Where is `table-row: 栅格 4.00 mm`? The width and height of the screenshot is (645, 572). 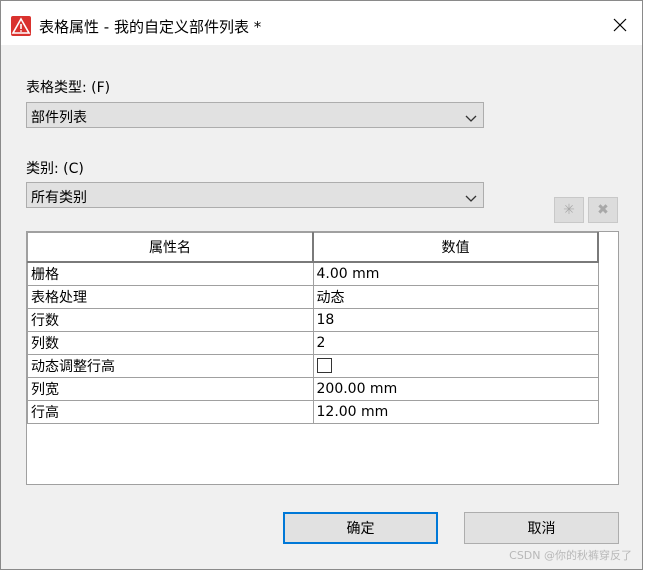
table-row: 栅格 4.00 mm is located at coordinates (313, 273).